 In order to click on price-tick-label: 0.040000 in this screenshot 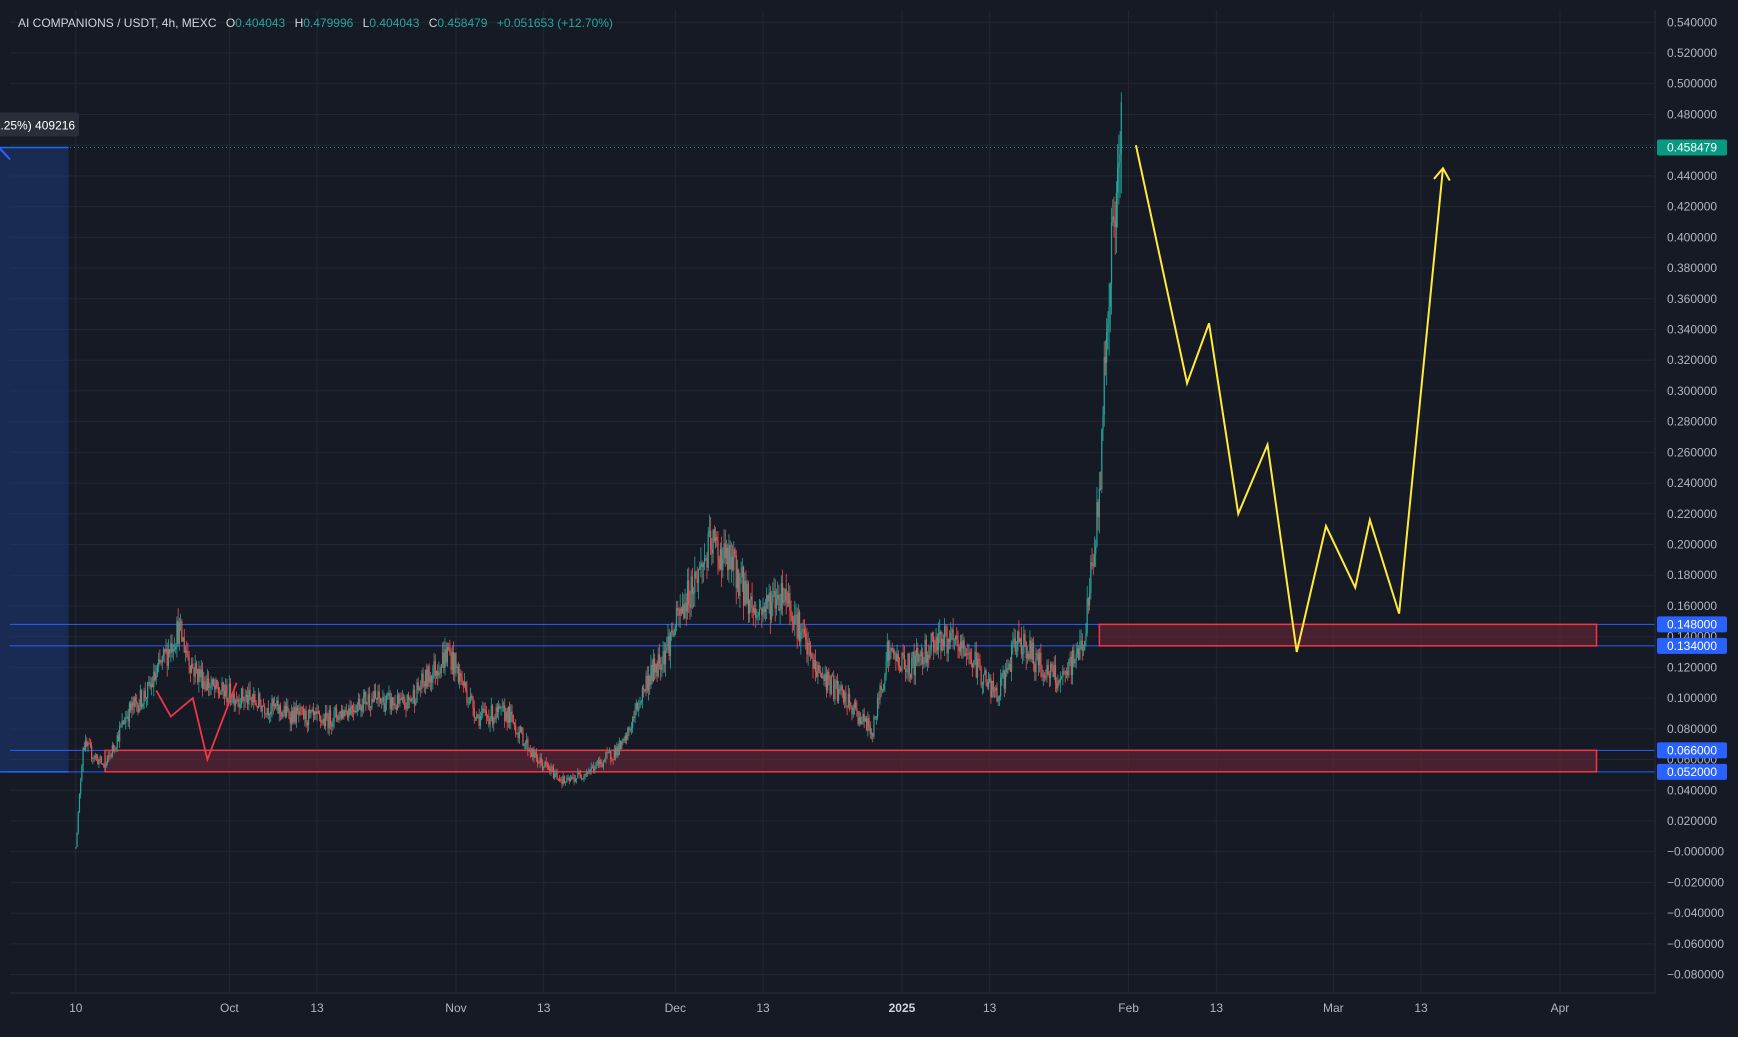, I will do `click(1692, 790)`.